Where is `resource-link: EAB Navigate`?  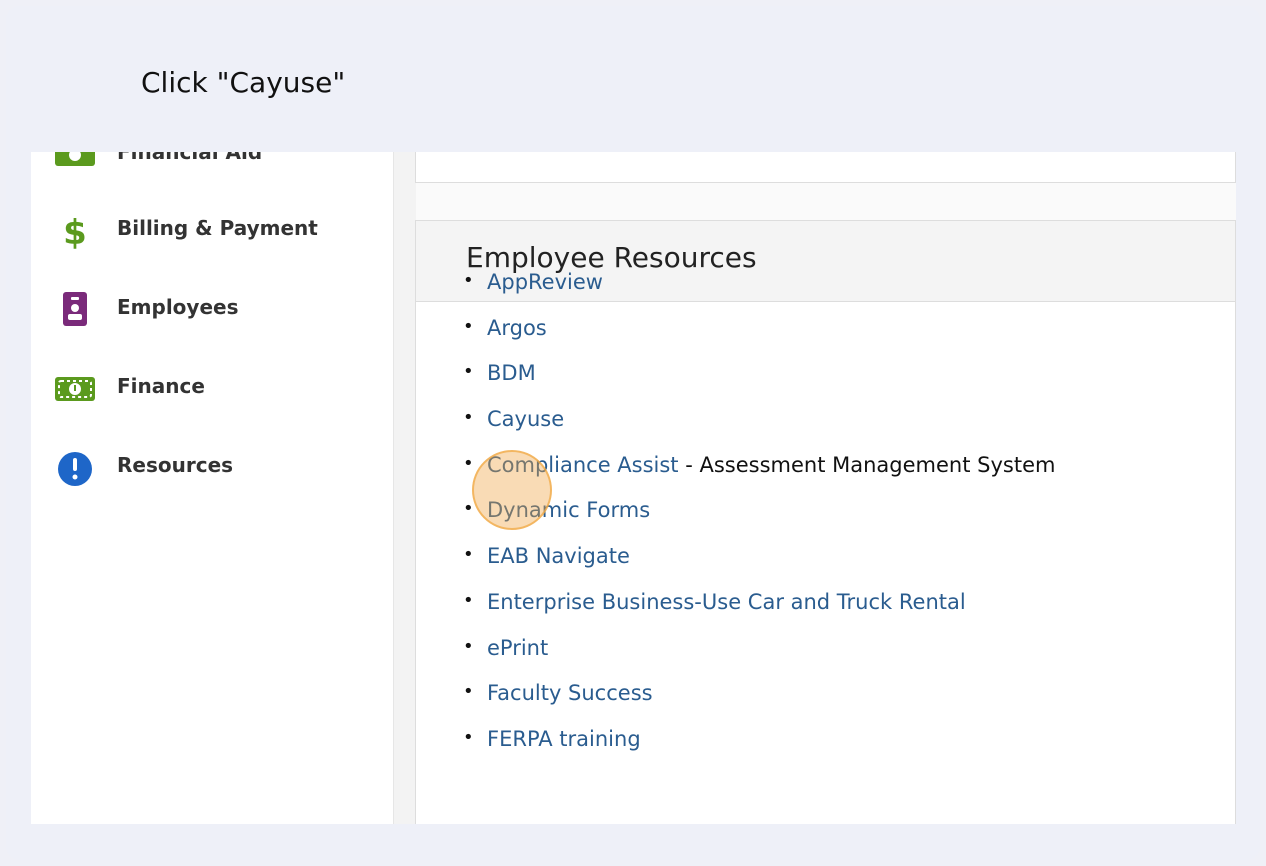 resource-link: EAB Navigate is located at coordinates (558, 556).